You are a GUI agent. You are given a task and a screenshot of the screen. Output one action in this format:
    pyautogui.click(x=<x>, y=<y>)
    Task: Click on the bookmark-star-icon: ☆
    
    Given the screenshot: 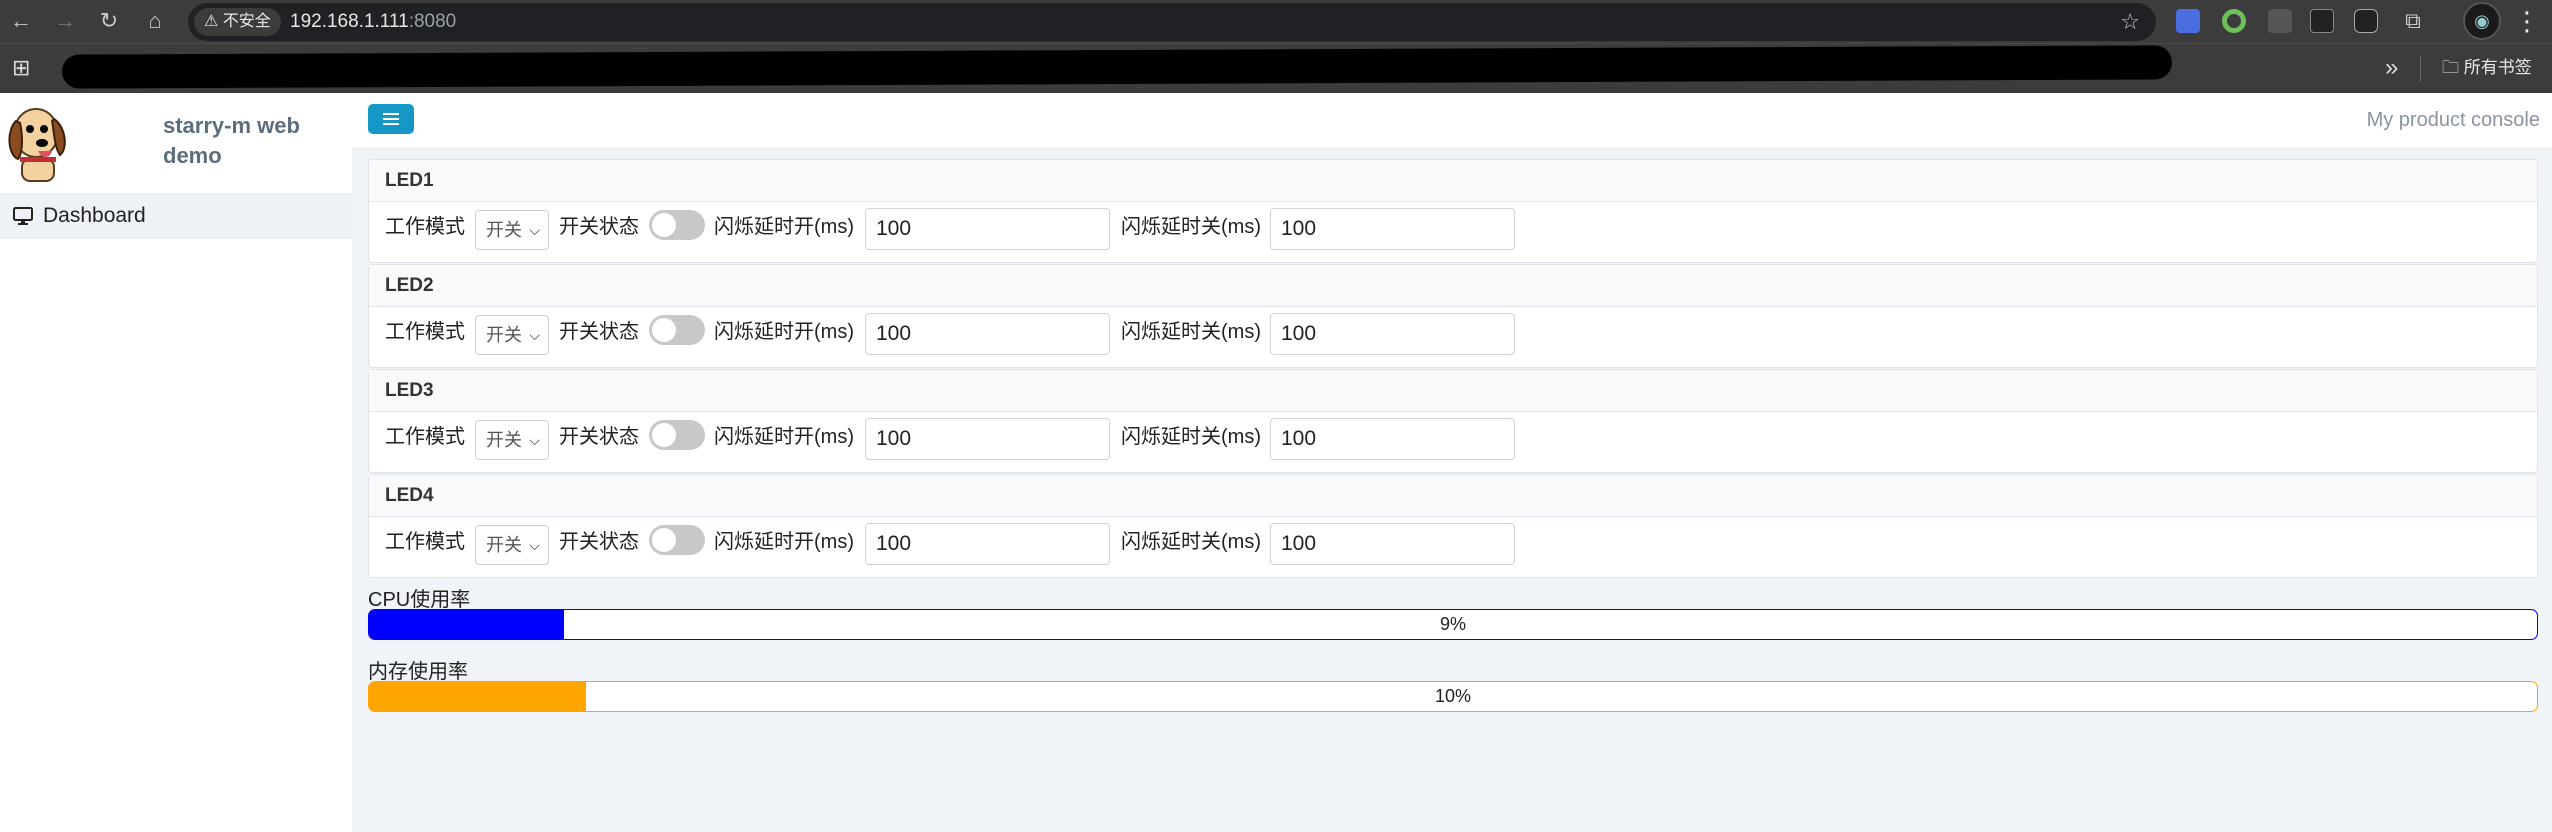 What is the action you would take?
    pyautogui.click(x=2130, y=22)
    